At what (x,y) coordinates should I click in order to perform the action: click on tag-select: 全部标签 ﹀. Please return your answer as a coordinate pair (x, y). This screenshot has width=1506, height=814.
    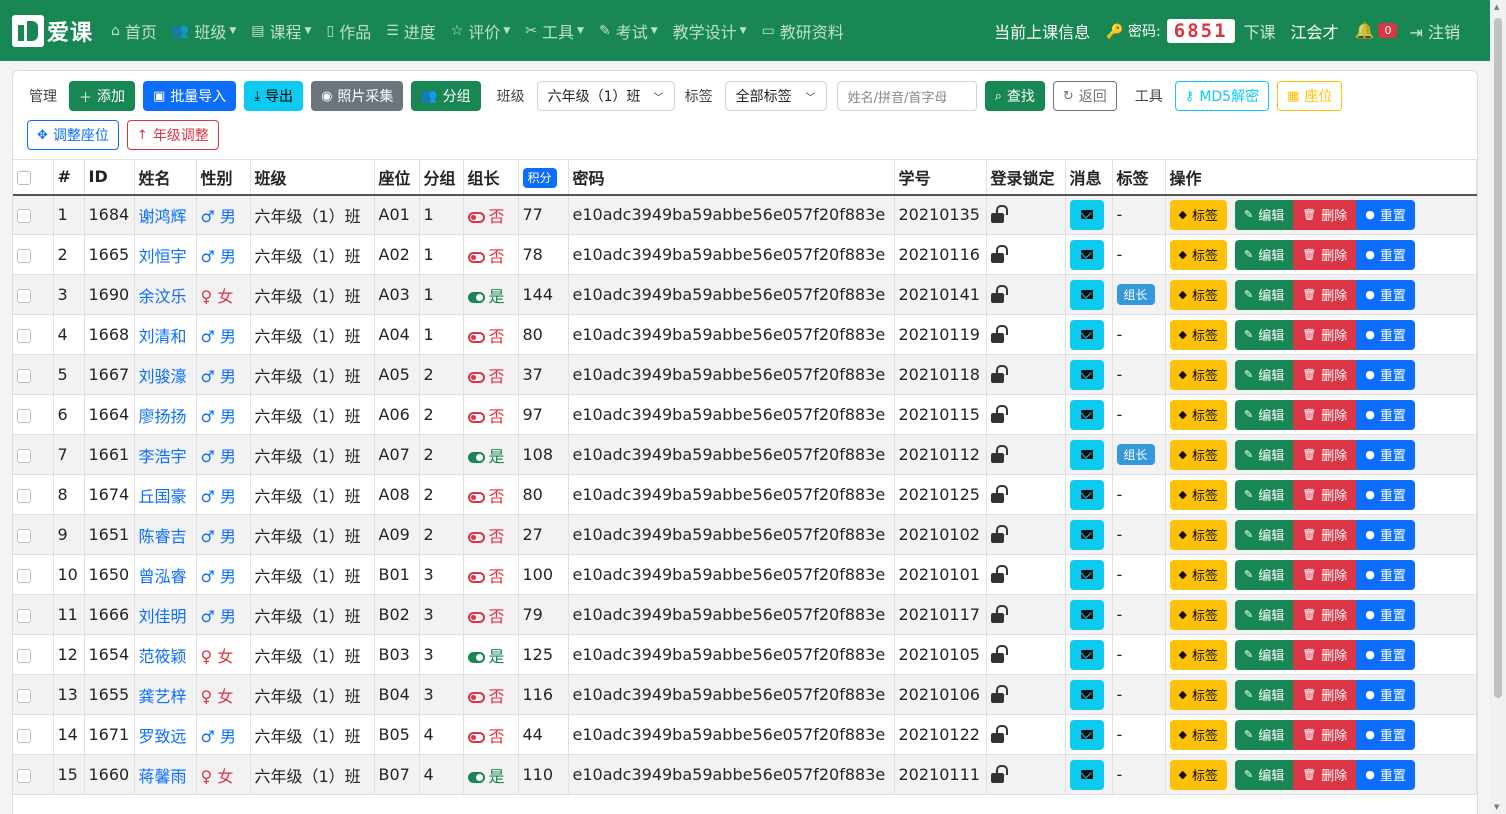
    Looking at the image, I should click on (775, 96).